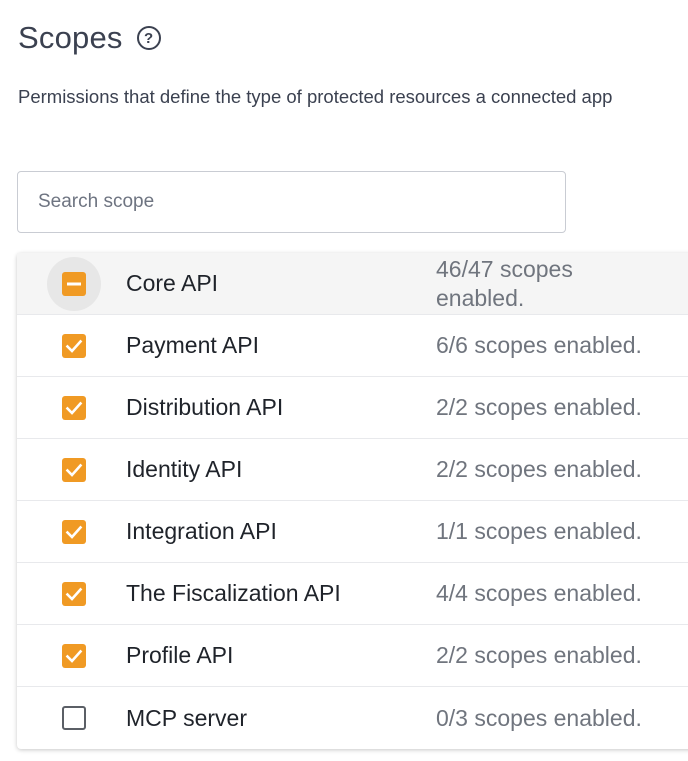  What do you see at coordinates (539, 345) in the screenshot?
I see `scope-status: 6/6 scopes enabled.` at bounding box center [539, 345].